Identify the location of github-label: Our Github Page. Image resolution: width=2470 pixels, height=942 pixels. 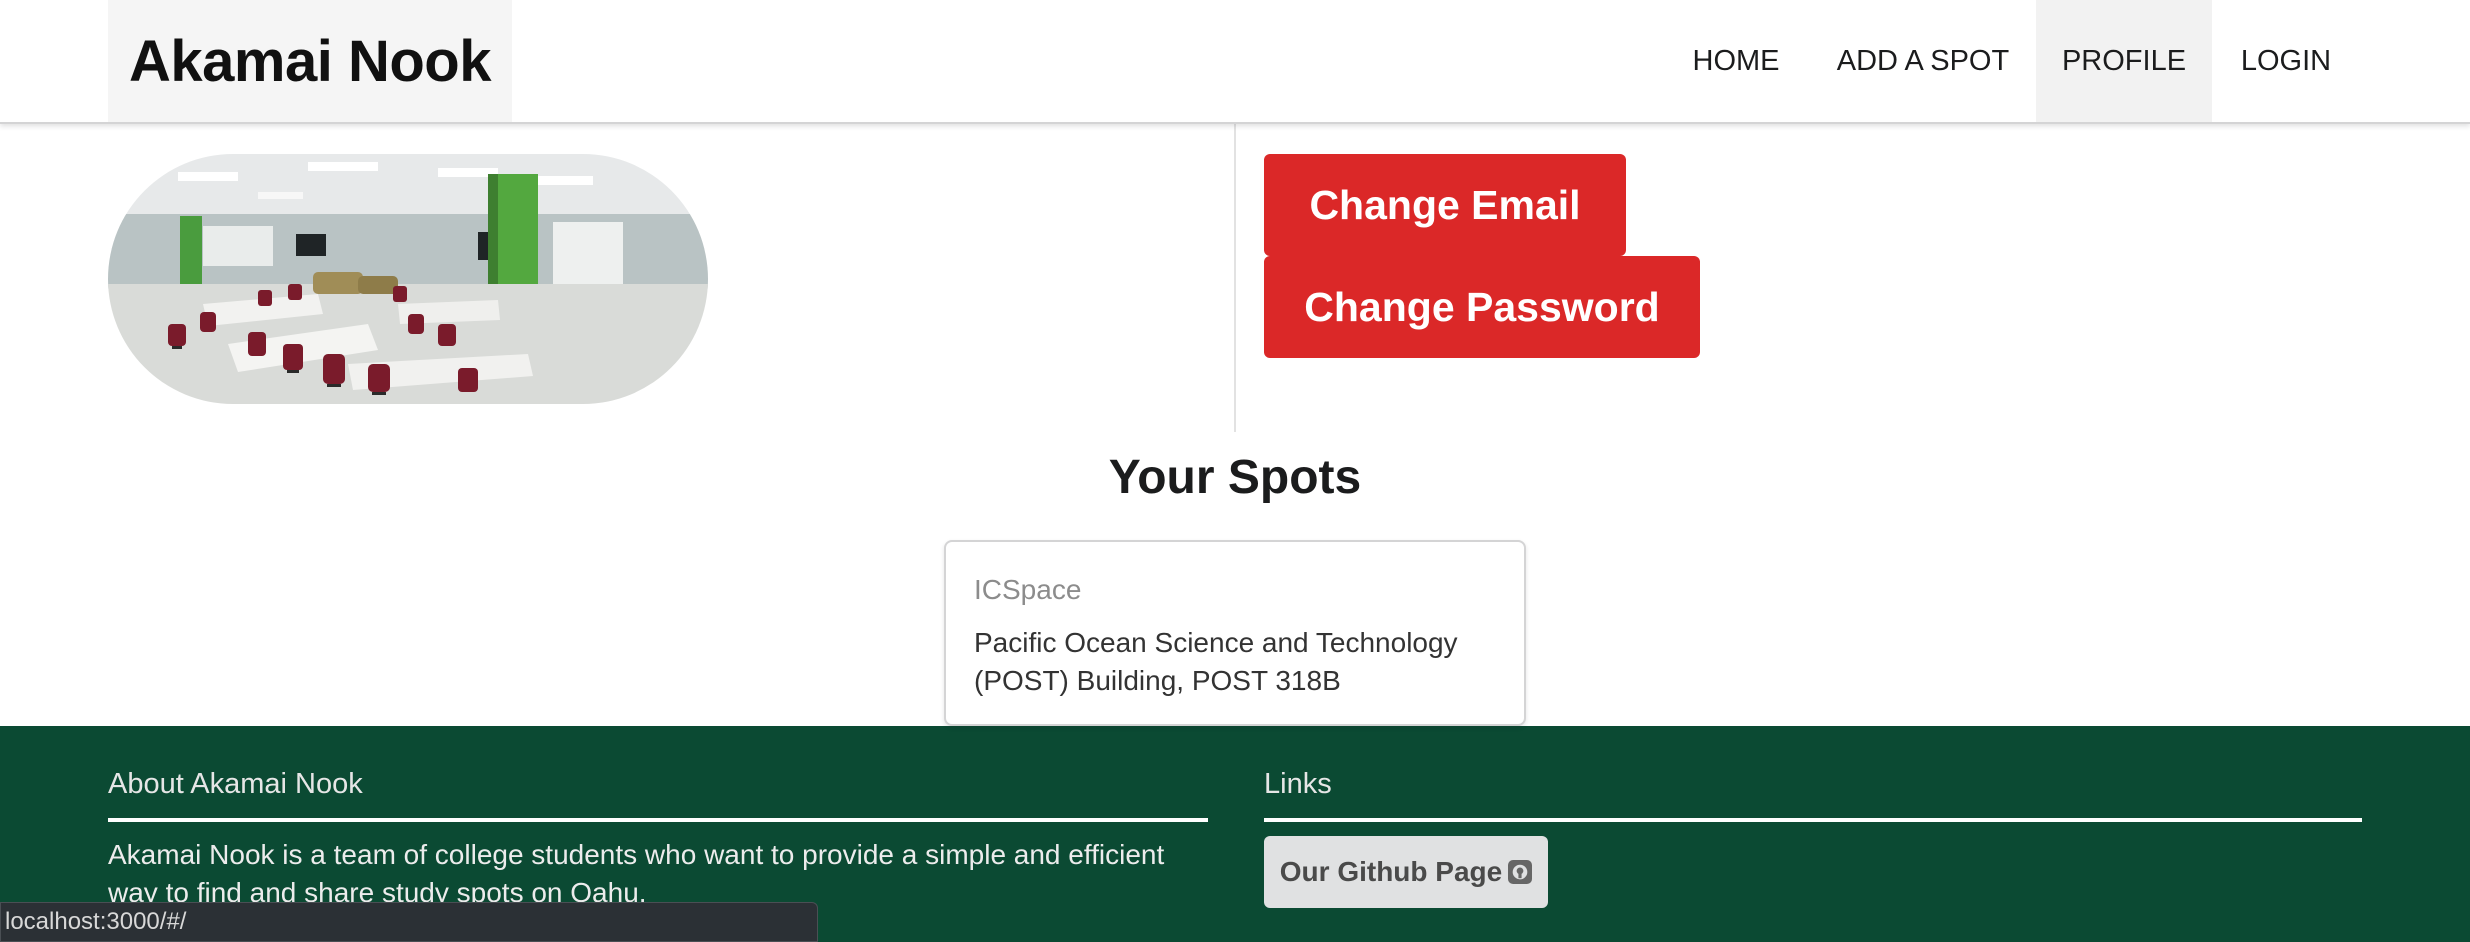
(1391, 871).